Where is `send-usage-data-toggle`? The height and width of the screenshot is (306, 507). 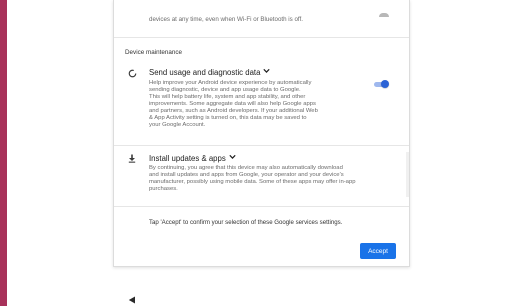
send-usage-data-toggle is located at coordinates (381, 84).